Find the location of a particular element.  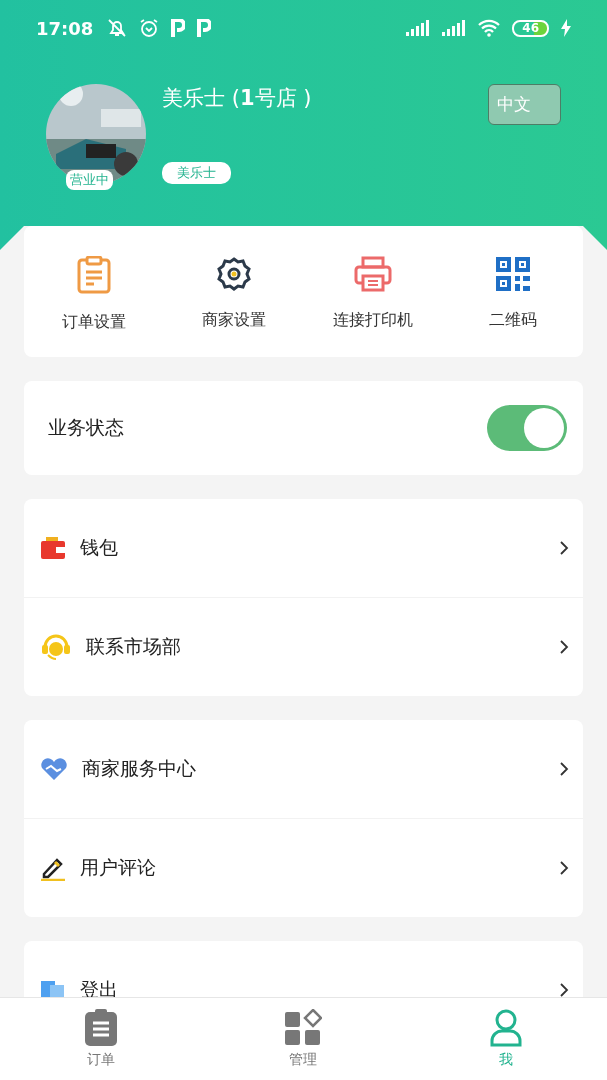

shortcut-button: 连接打印机 is located at coordinates (373, 294).